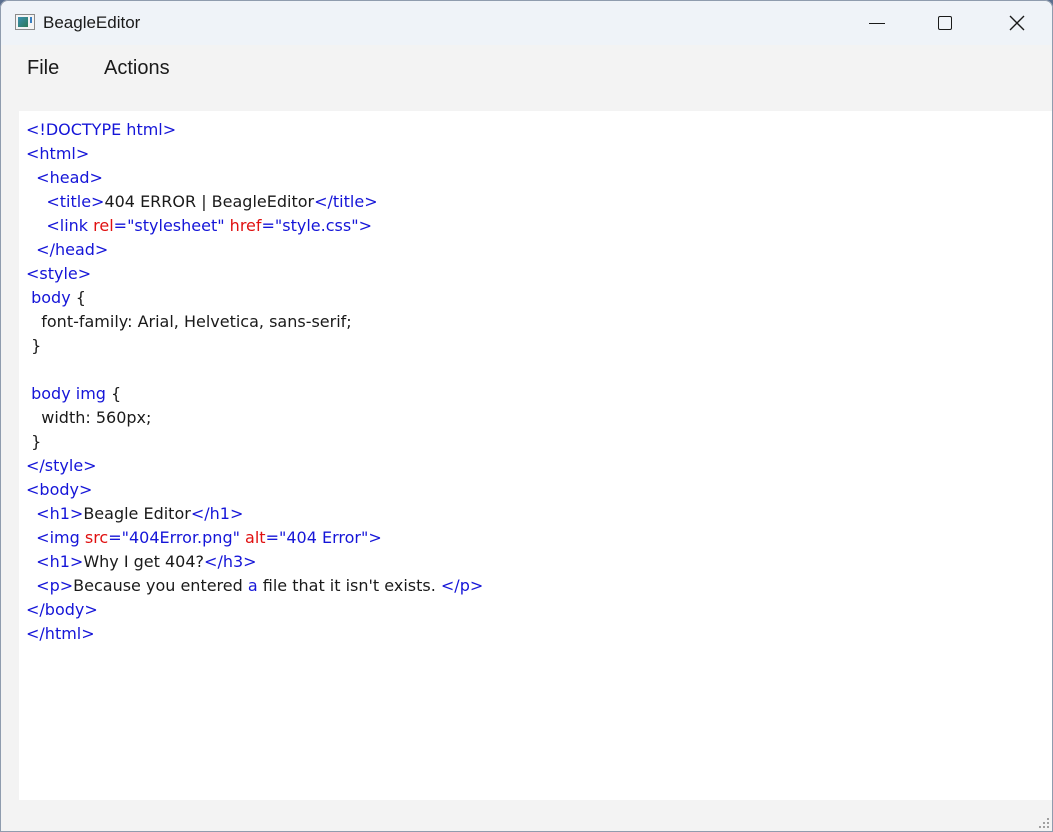 Image resolution: width=1053 pixels, height=832 pixels. What do you see at coordinates (89, 417) in the screenshot?
I see `code-text: width: 560px;` at bounding box center [89, 417].